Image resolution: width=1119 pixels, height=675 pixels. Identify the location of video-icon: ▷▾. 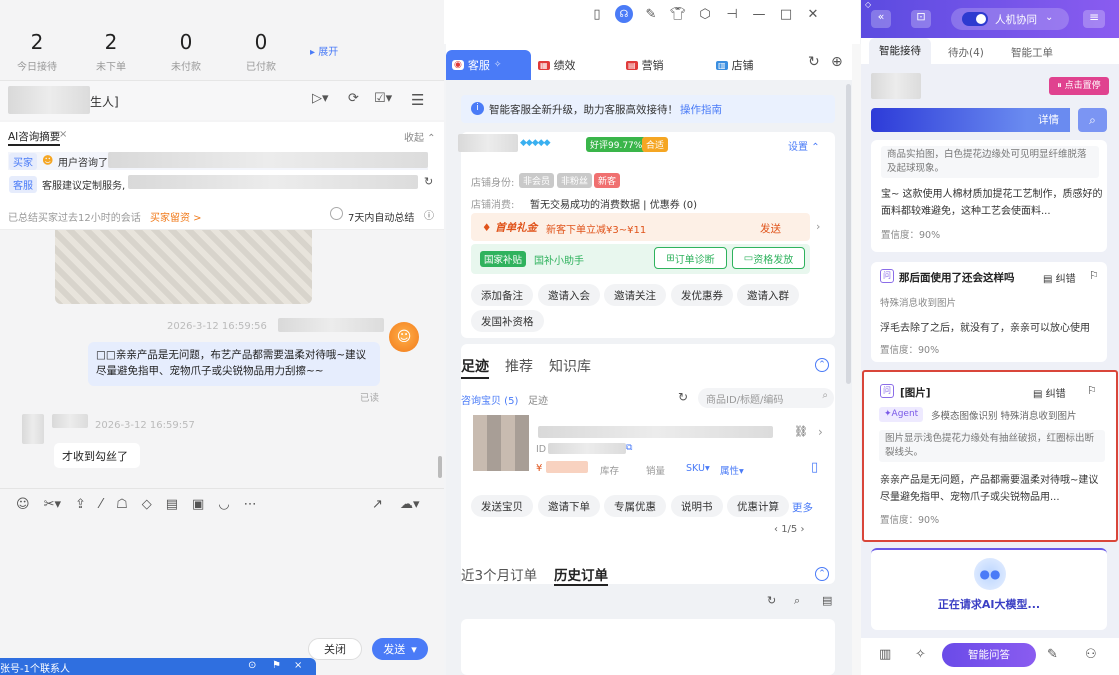
(320, 98).